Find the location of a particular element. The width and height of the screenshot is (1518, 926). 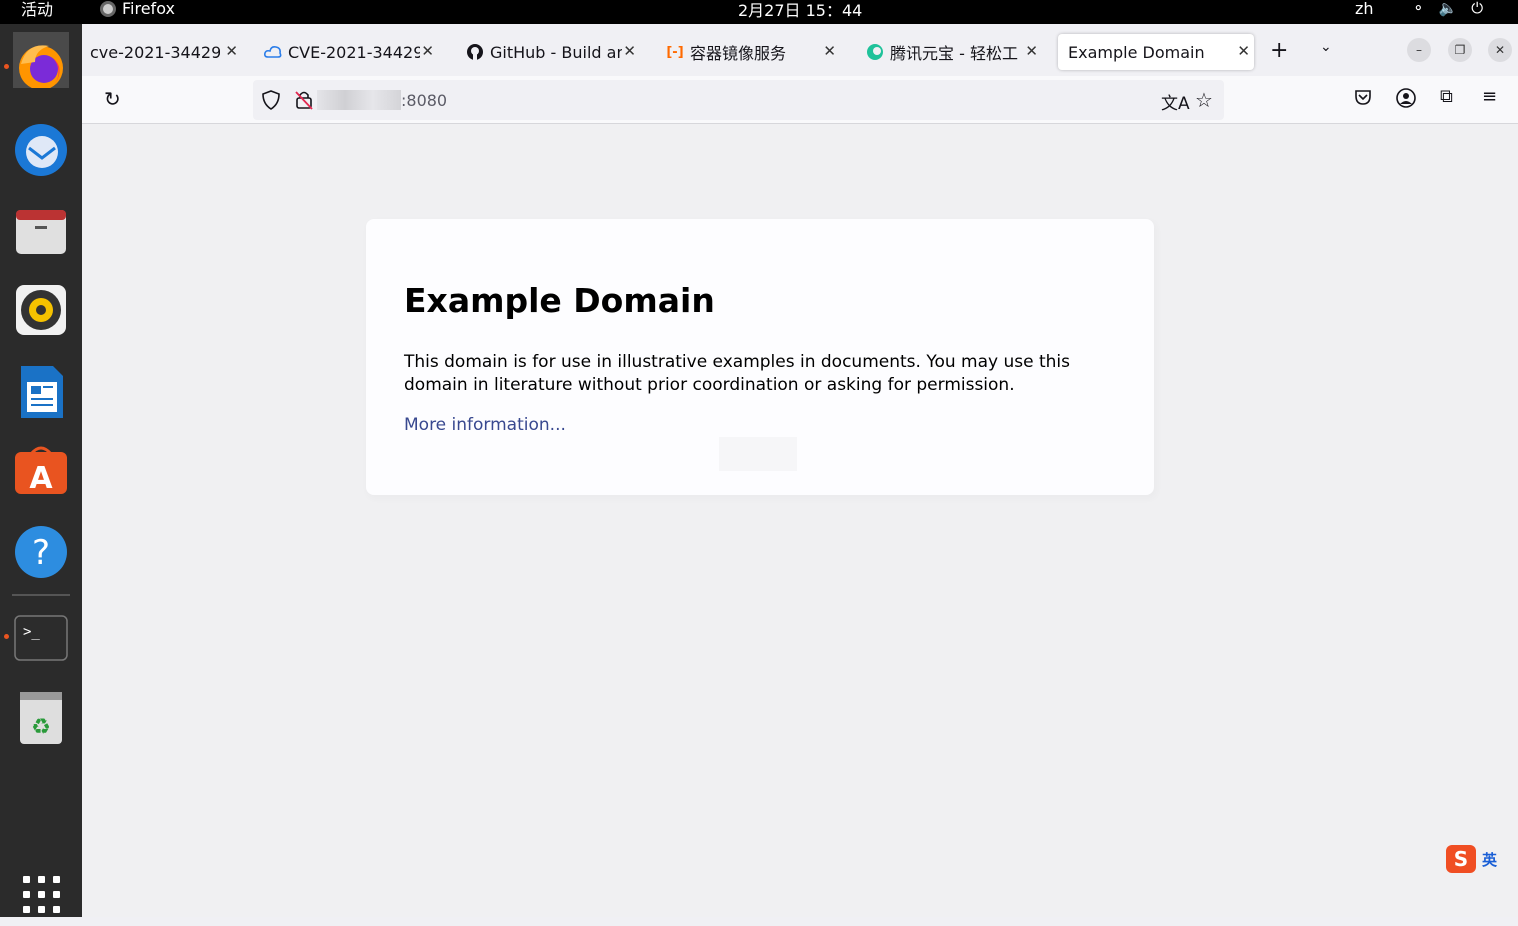

dock-files is located at coordinates (41, 230).